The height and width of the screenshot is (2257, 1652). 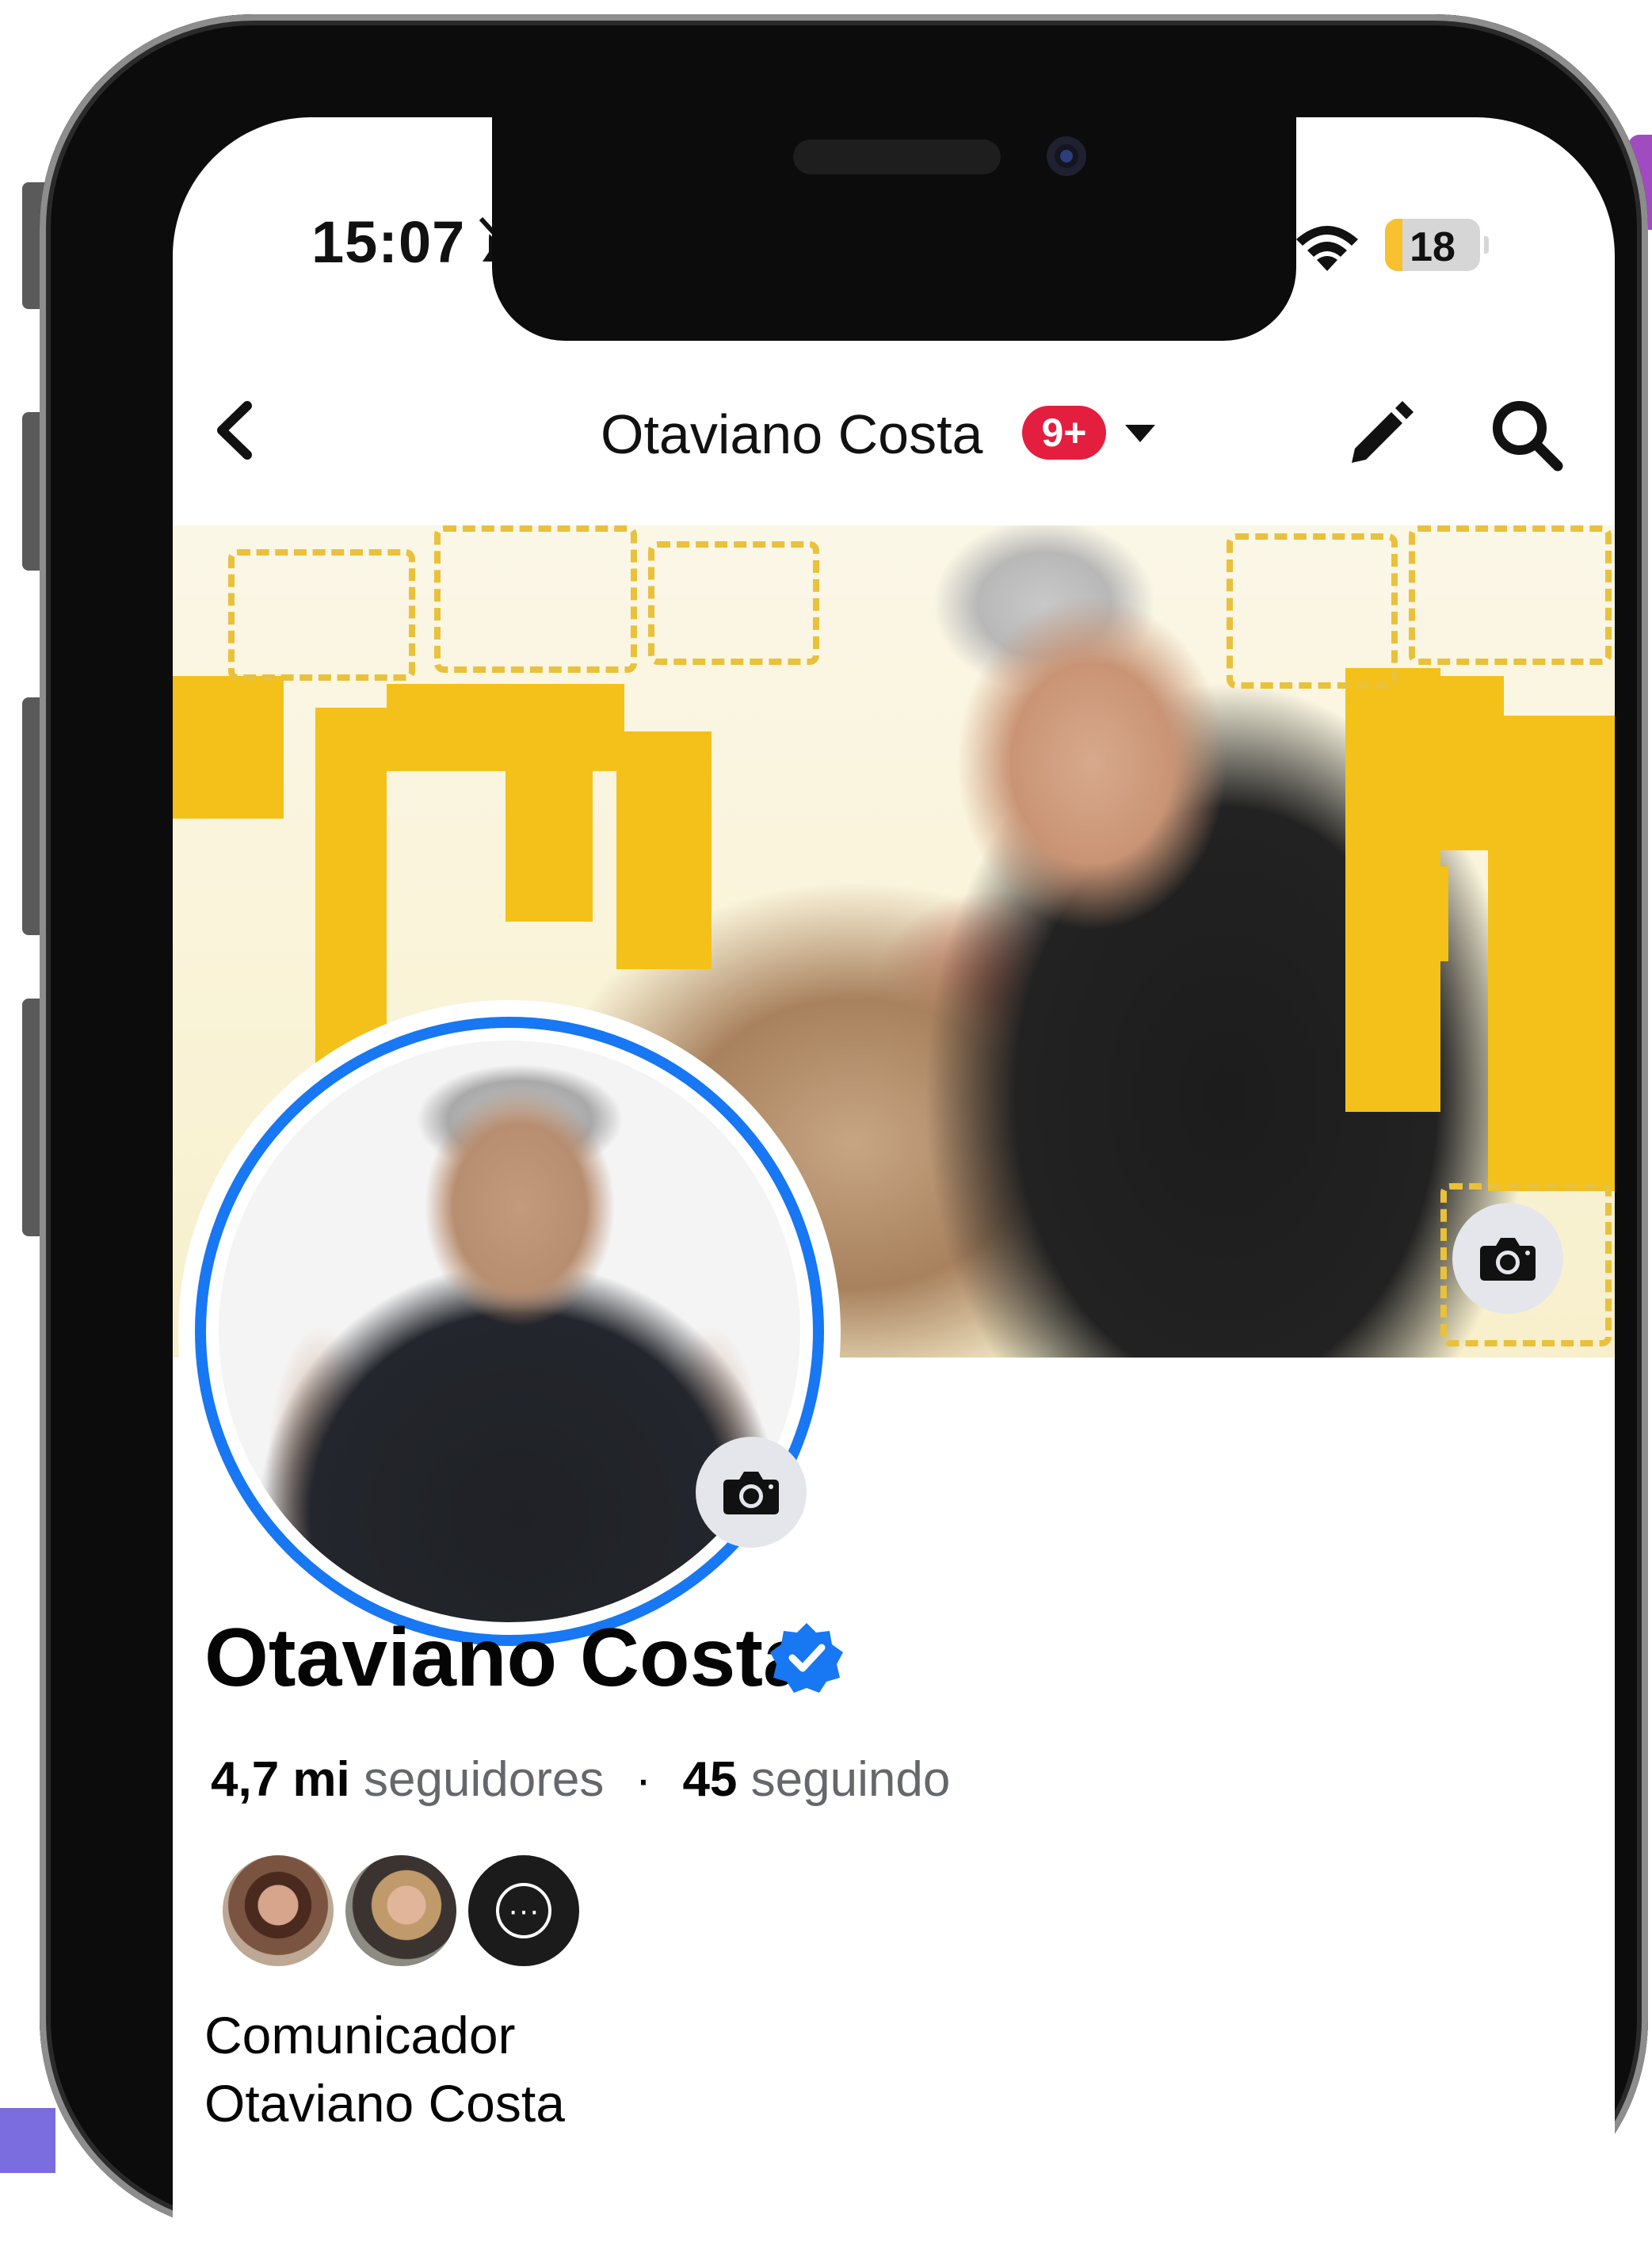 I want to click on battery-icon: 18, so click(x=1432, y=245).